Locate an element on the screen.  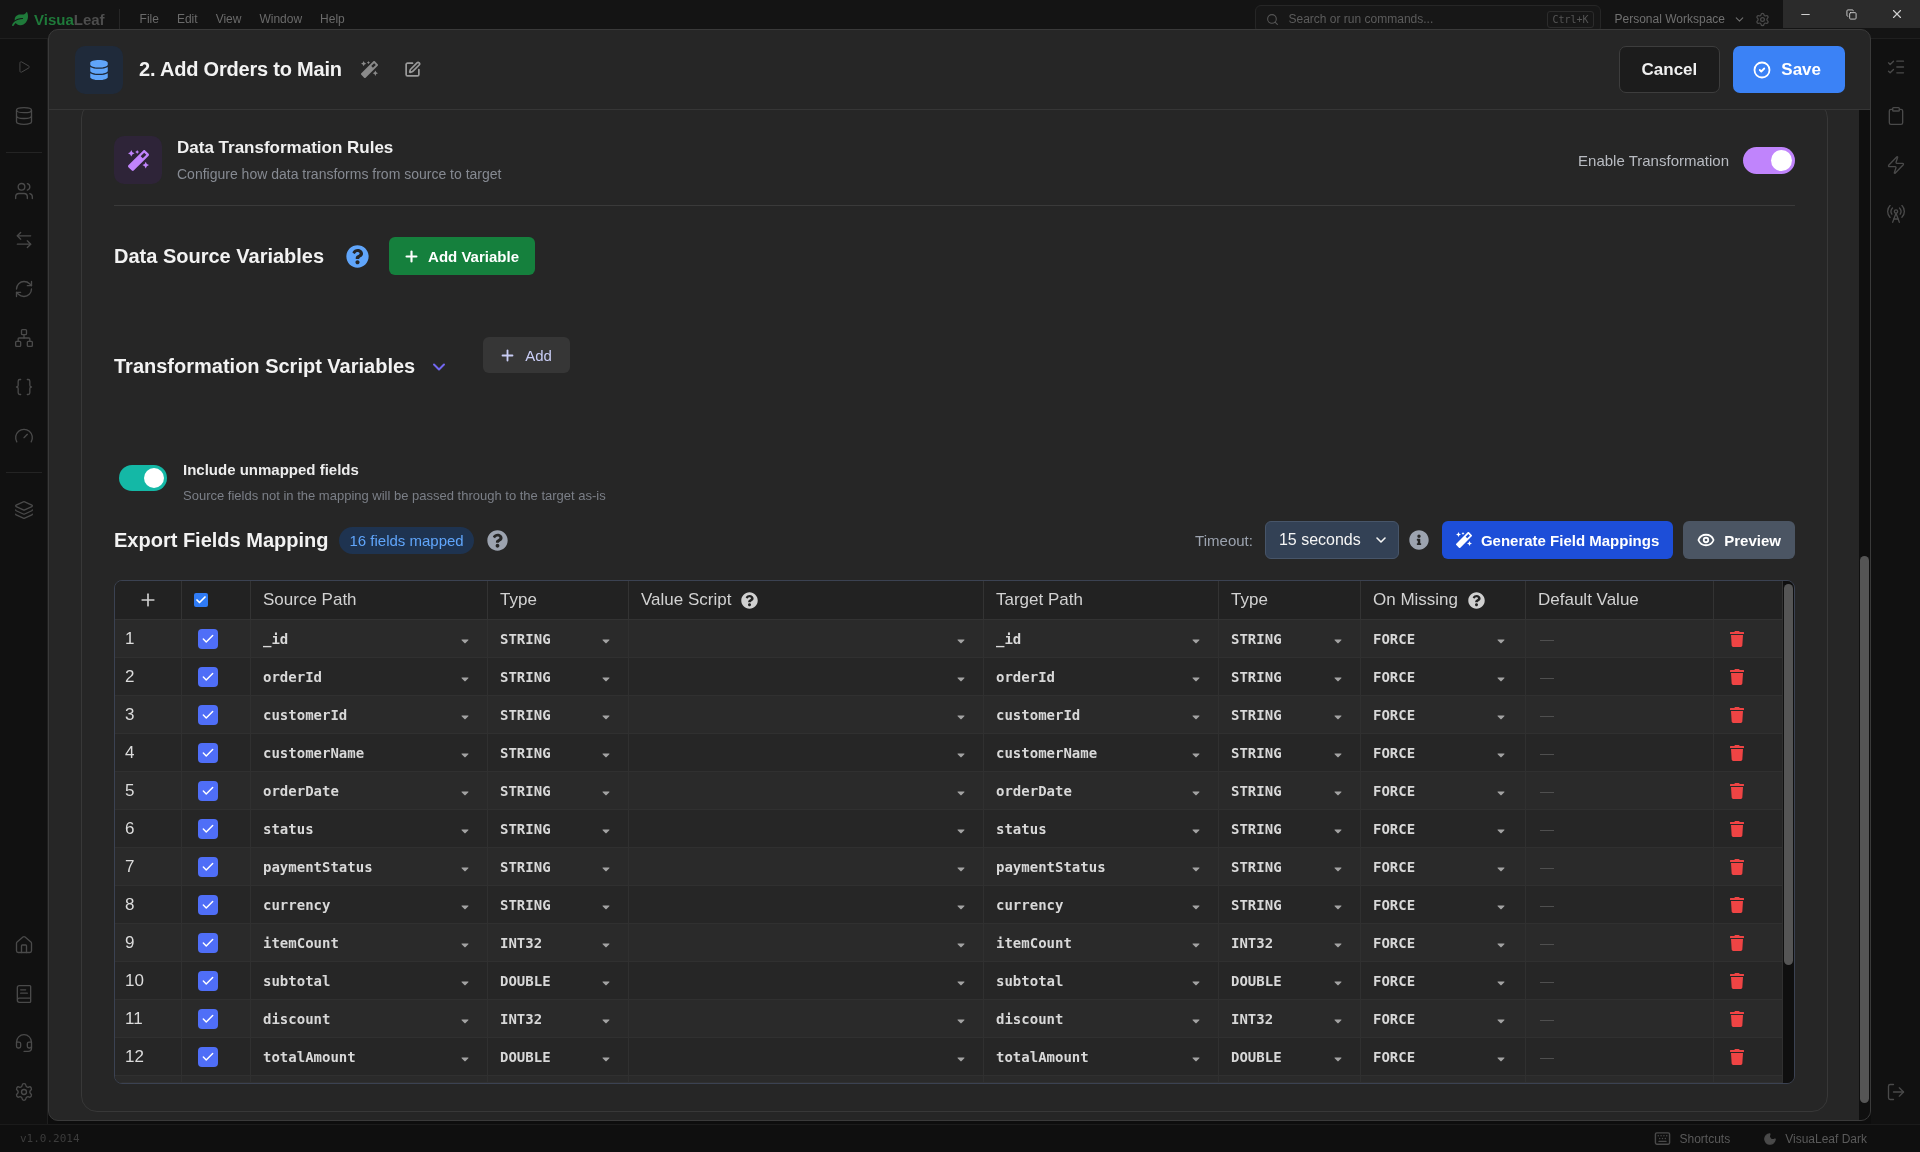
source-path-dropdown: customerId is located at coordinates (369, 714).